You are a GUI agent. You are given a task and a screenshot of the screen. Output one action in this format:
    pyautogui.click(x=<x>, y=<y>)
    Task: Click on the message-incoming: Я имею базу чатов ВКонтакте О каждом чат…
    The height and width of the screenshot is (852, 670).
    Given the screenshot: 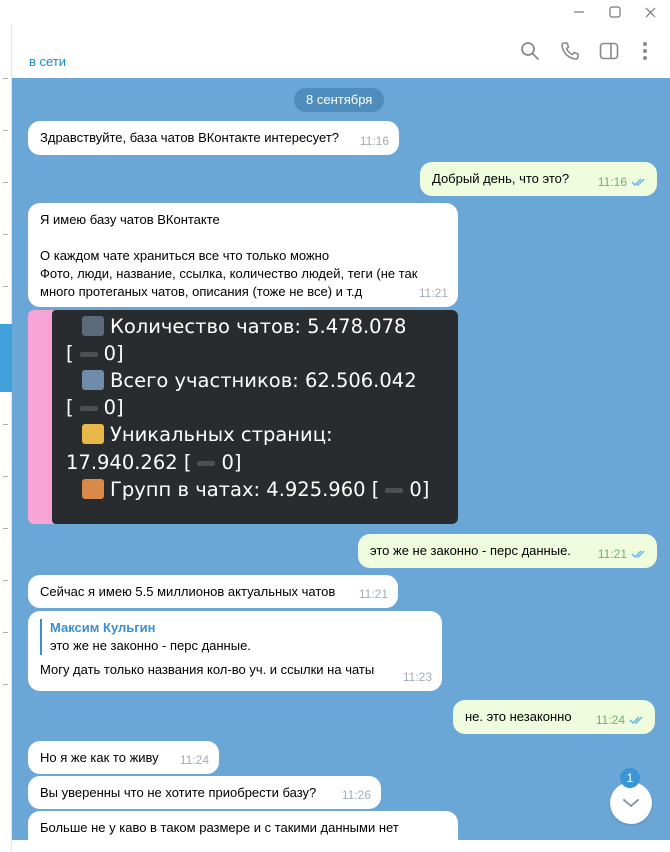 What is the action you would take?
    pyautogui.click(x=243, y=255)
    